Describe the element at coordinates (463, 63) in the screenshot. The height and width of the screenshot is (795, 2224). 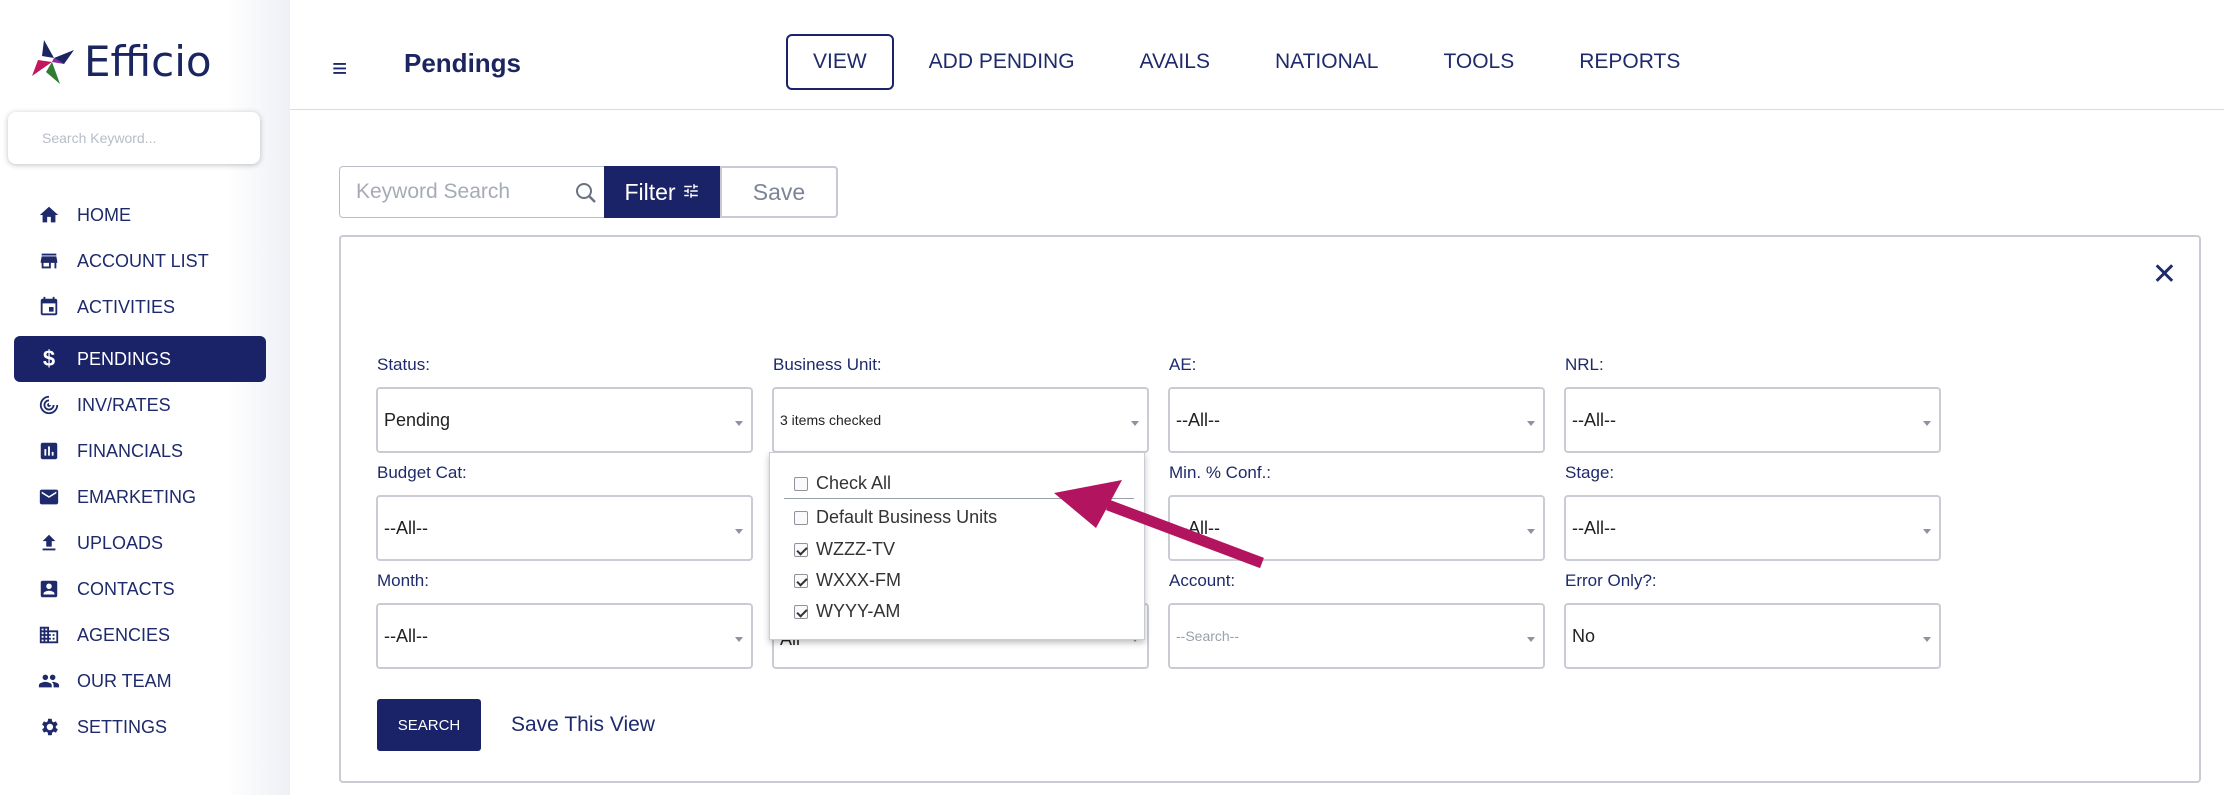
I see `page-title: Pendings` at that location.